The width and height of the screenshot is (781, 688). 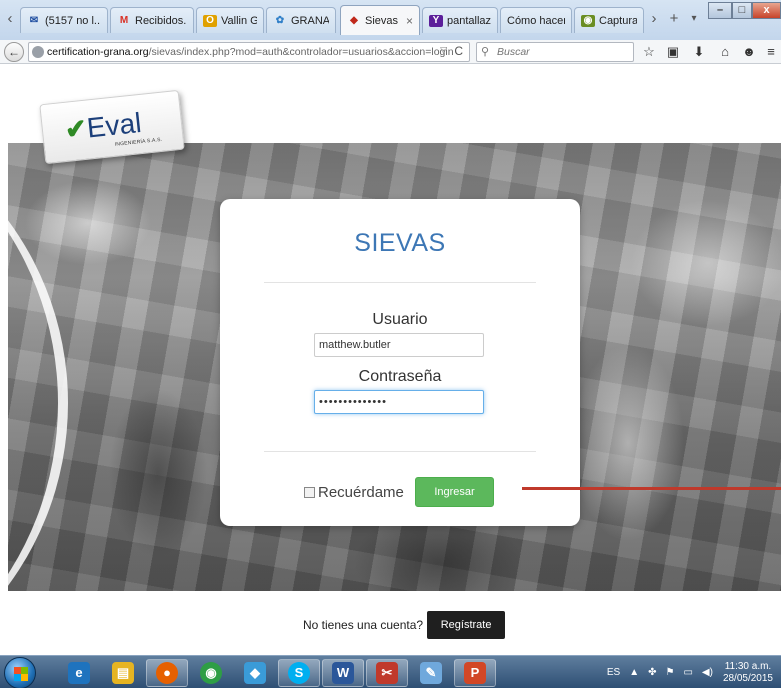 What do you see at coordinates (454, 492) in the screenshot?
I see `login-button: Ingresar` at bounding box center [454, 492].